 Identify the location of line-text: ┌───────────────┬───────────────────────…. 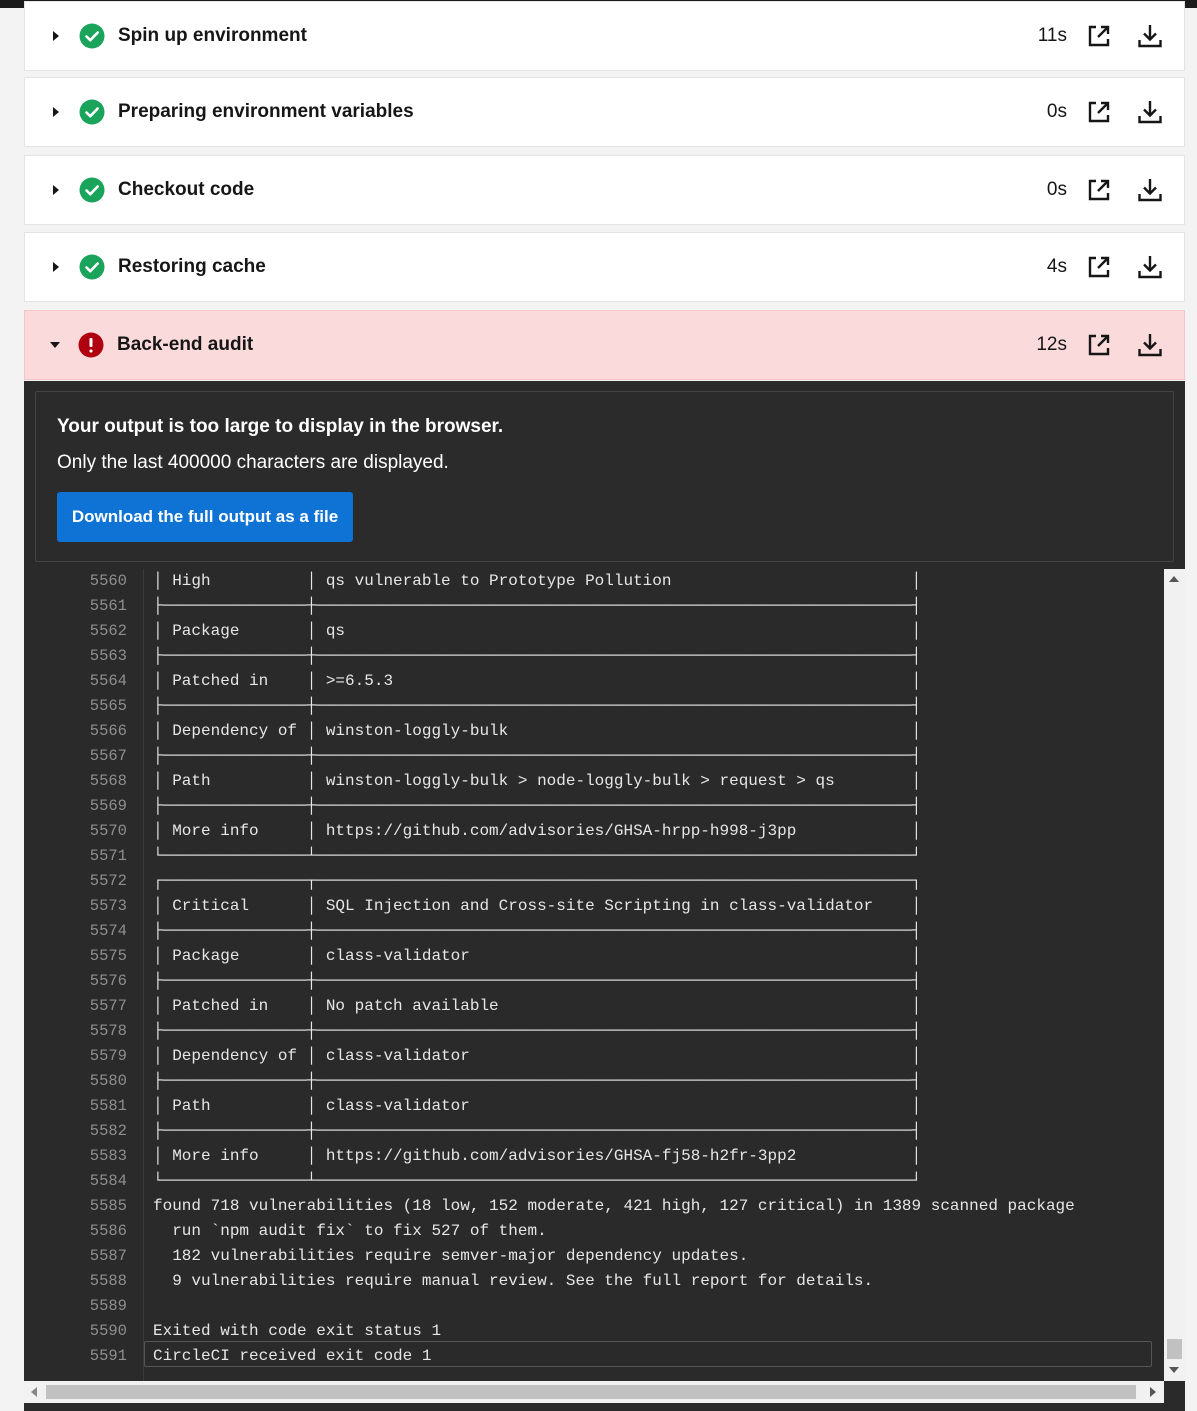
(537, 881).